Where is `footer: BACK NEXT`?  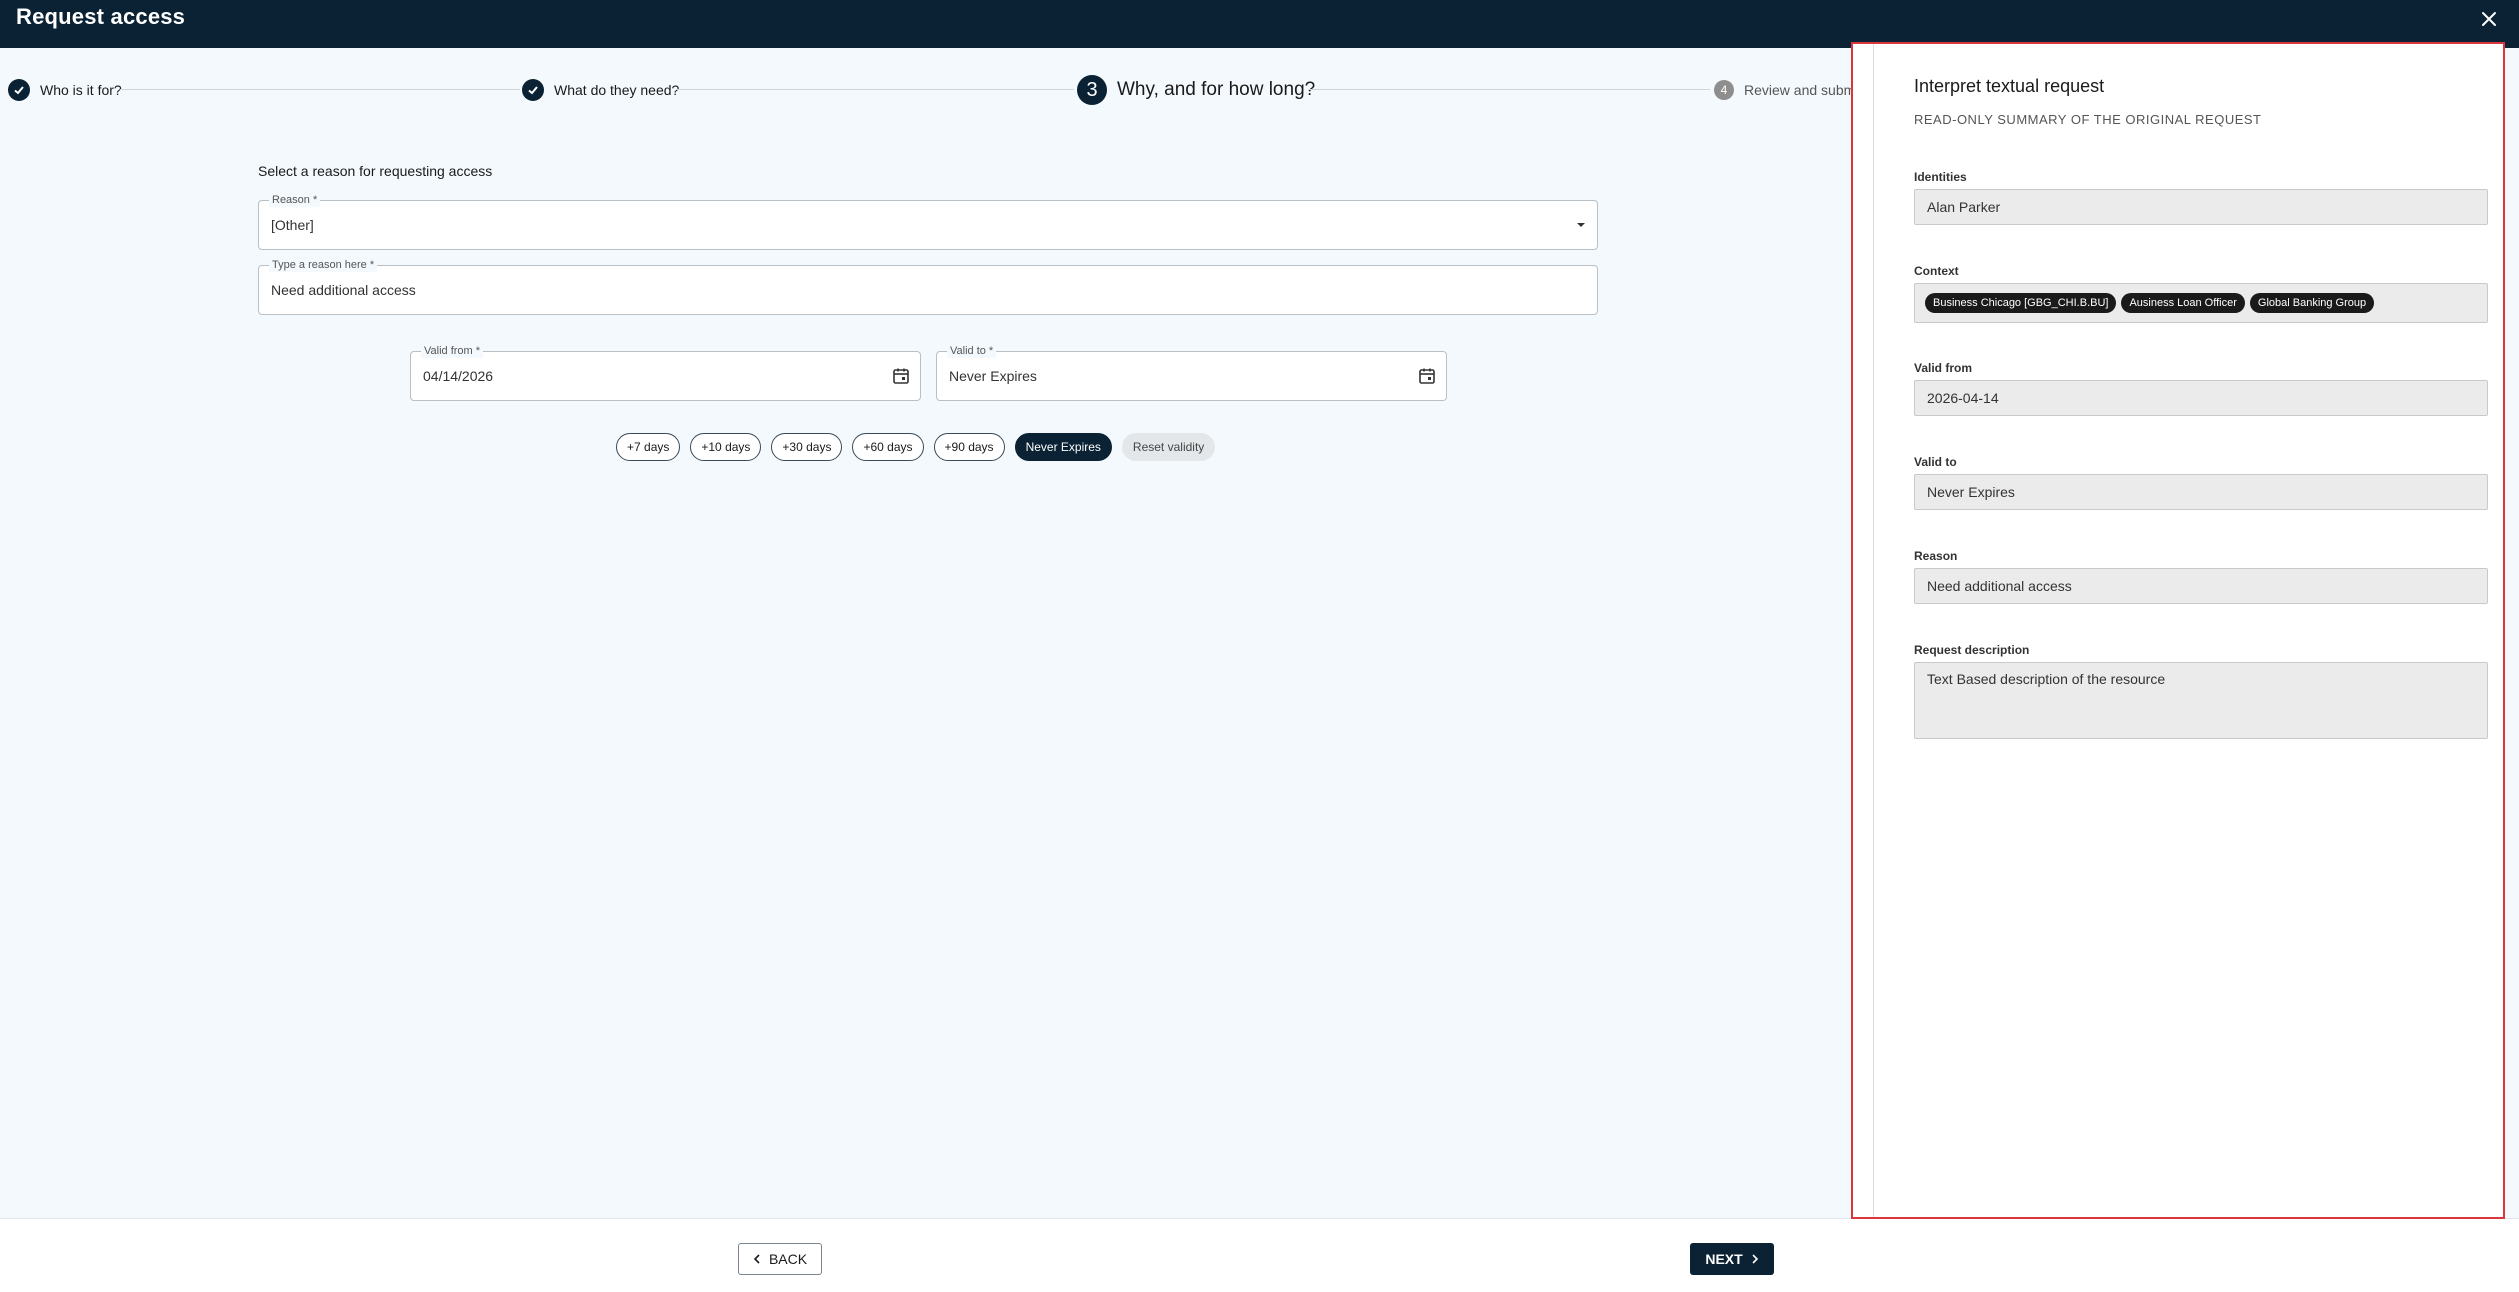
footer: BACK NEXT is located at coordinates (1259, 1255).